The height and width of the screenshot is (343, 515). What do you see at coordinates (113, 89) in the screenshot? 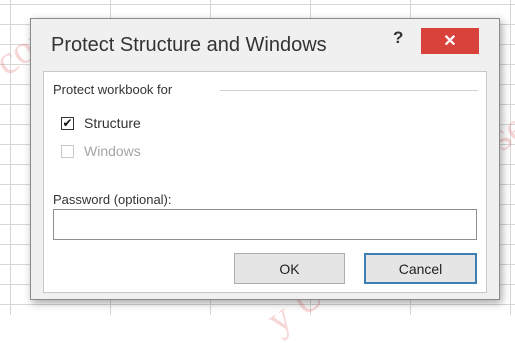
I see `protect-group-label: Protect workbook for` at bounding box center [113, 89].